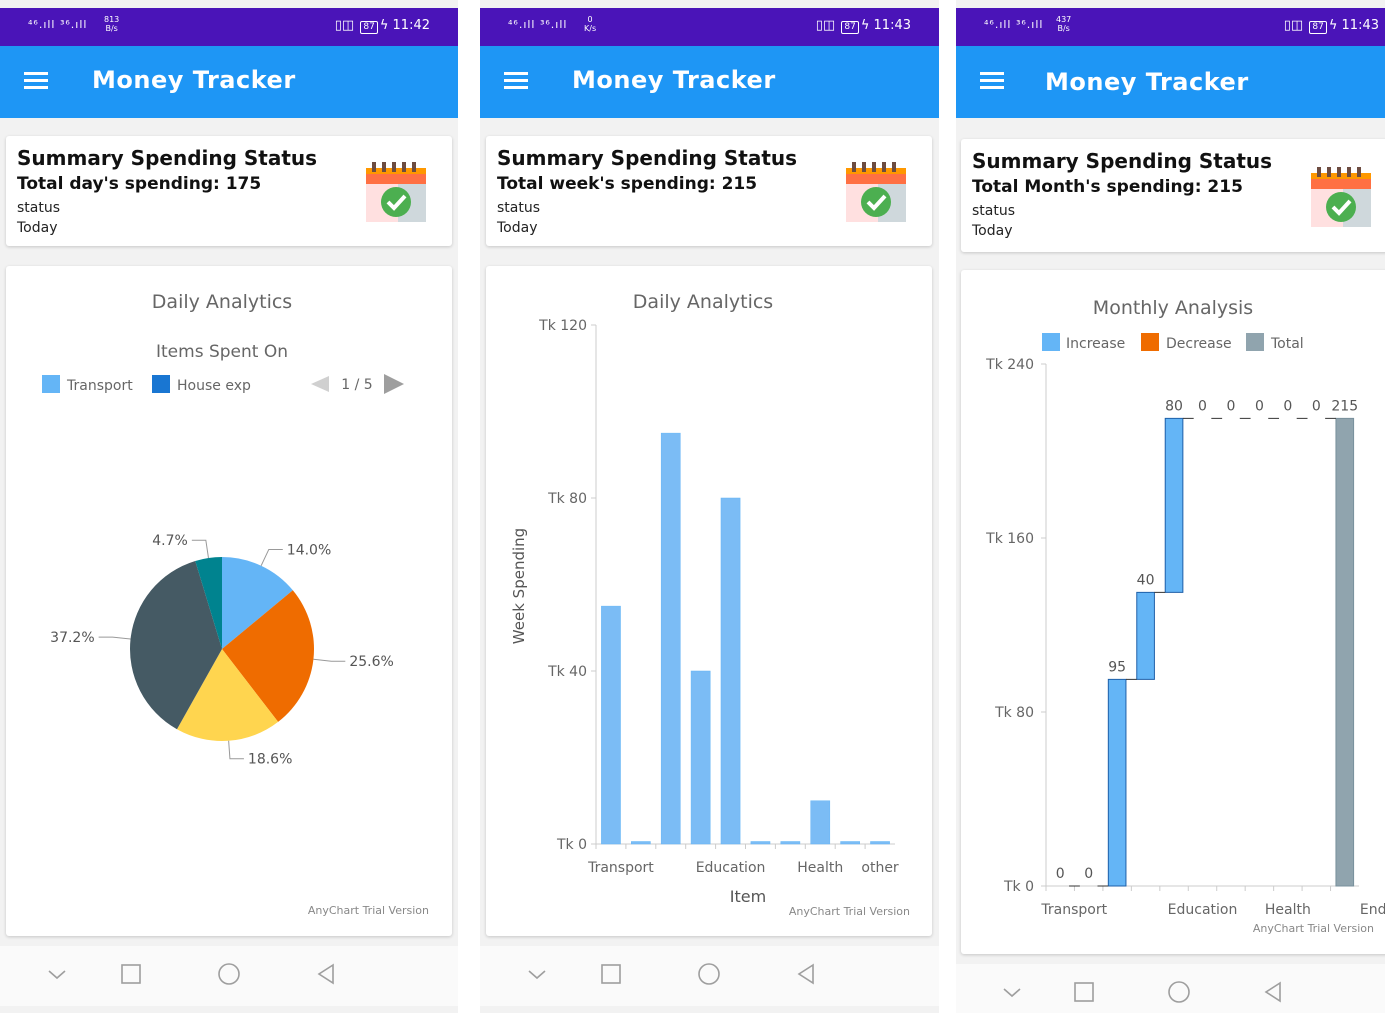 This screenshot has width=1385, height=1013. Describe the element at coordinates (1009, 365) in the screenshot. I see `y-tick-label: Tk 240` at that location.